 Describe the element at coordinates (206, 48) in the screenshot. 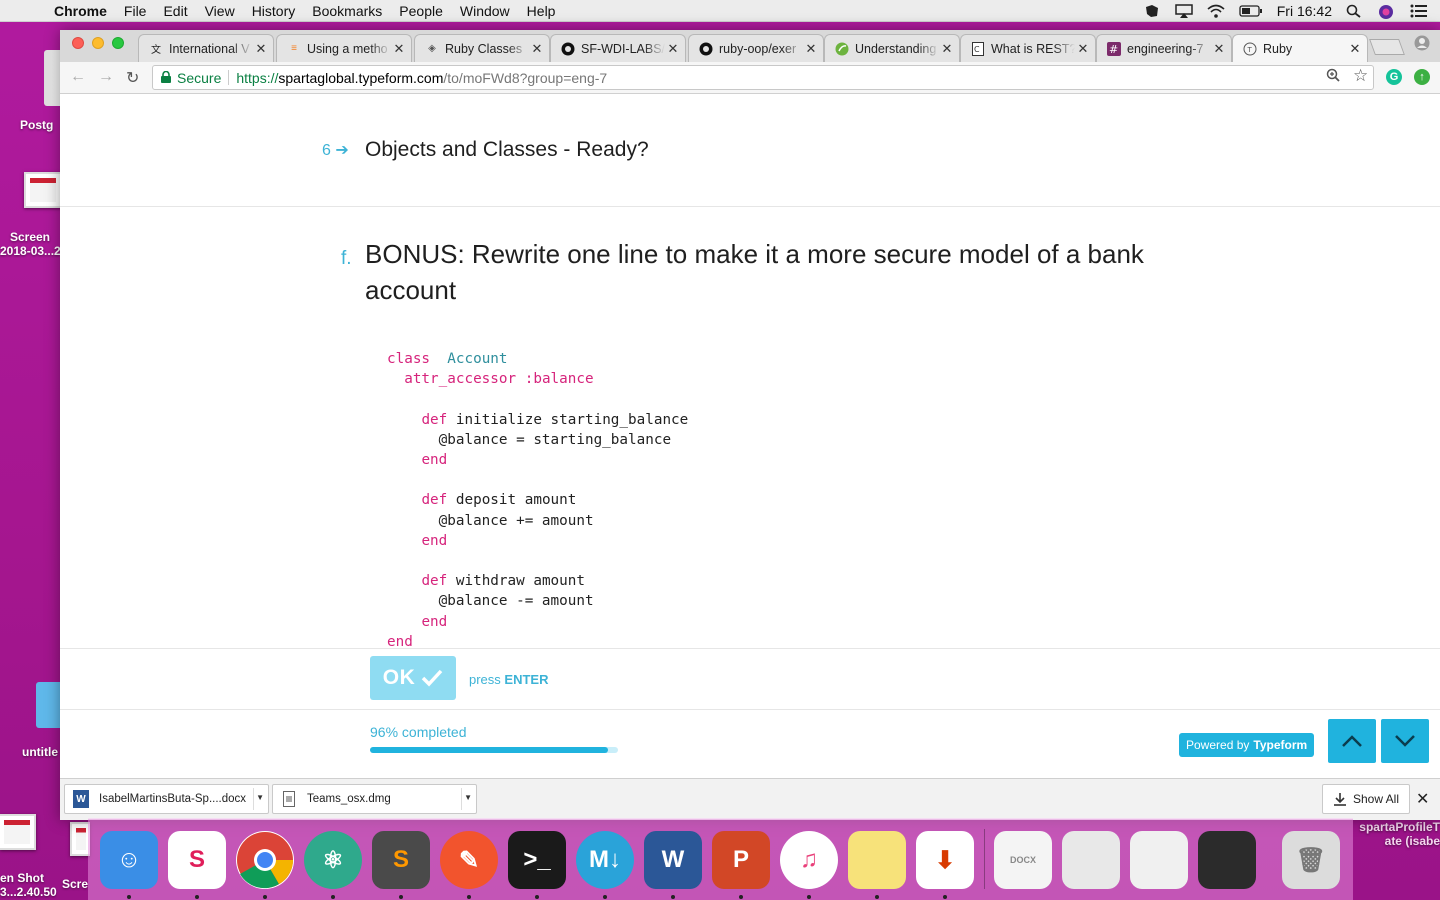

I see `tab-international: 文 International V ✕` at that location.